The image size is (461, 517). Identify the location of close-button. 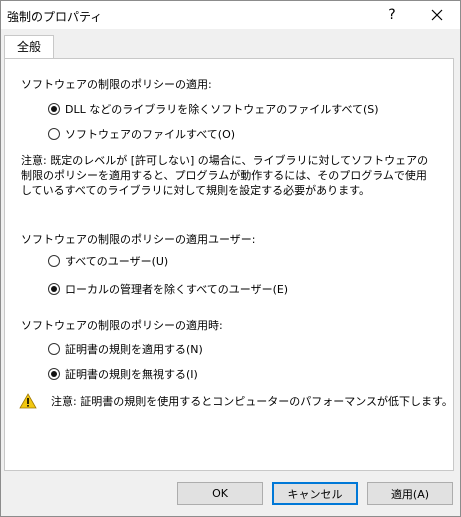
(437, 15).